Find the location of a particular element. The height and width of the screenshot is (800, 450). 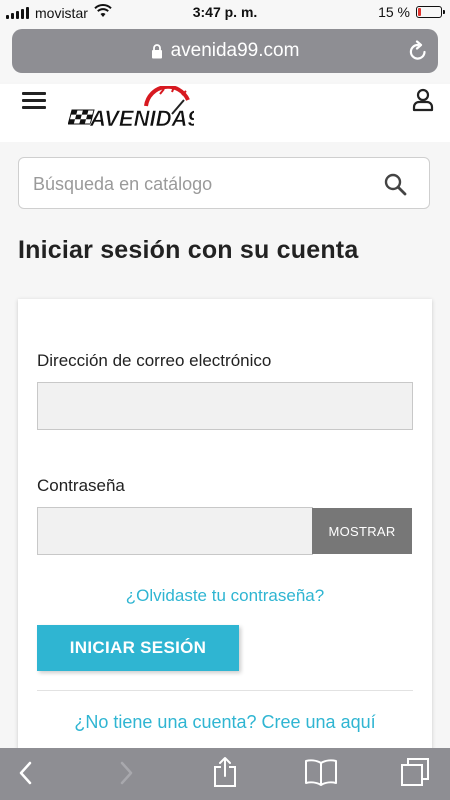

tabs-icon is located at coordinates (415, 774).